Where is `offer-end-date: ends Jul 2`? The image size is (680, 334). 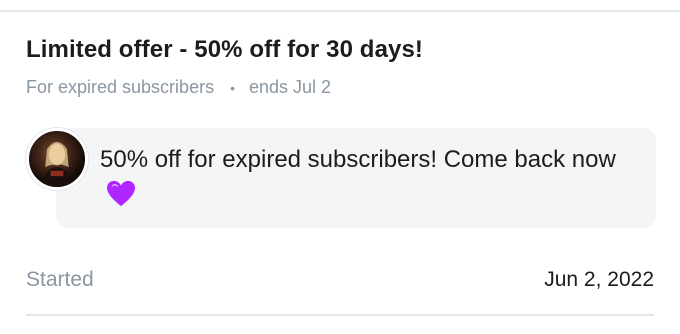
offer-end-date: ends Jul 2 is located at coordinates (290, 87).